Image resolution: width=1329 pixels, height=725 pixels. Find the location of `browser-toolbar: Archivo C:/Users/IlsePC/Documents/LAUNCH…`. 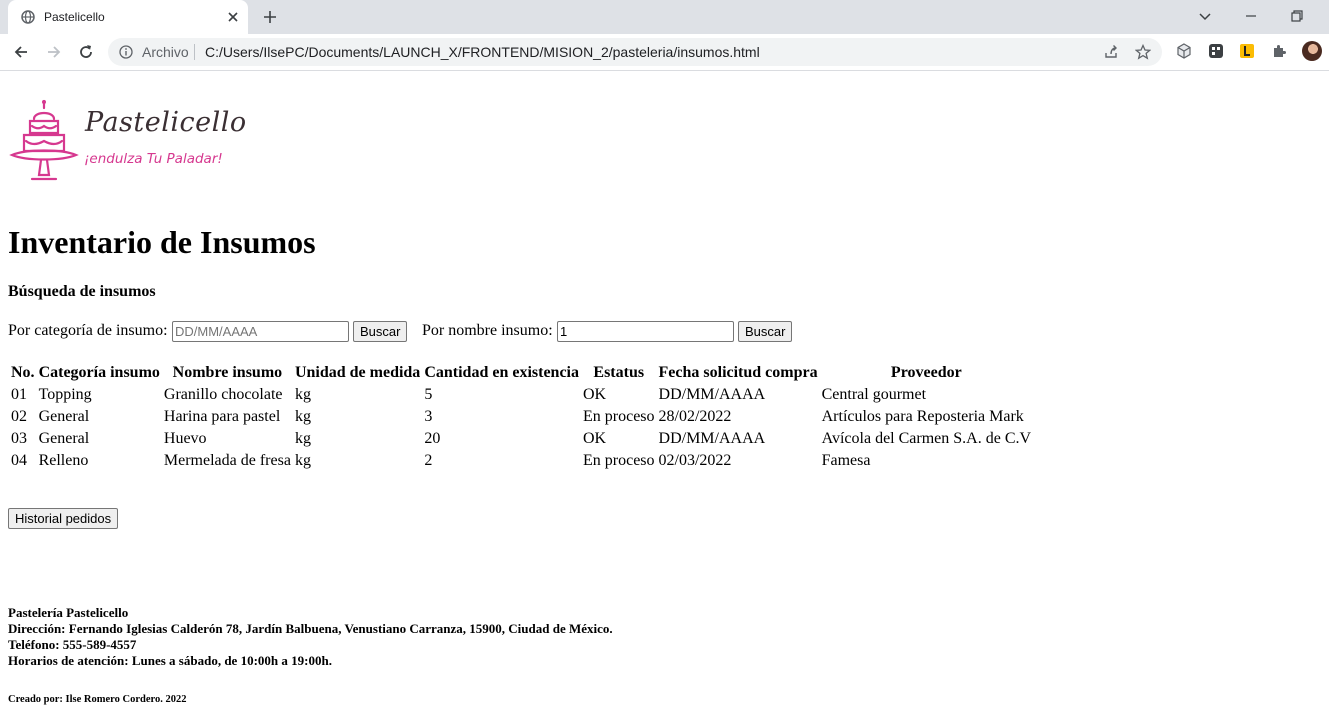

browser-toolbar: Archivo C:/Users/IlsePC/Documents/LAUNCH… is located at coordinates (664, 52).